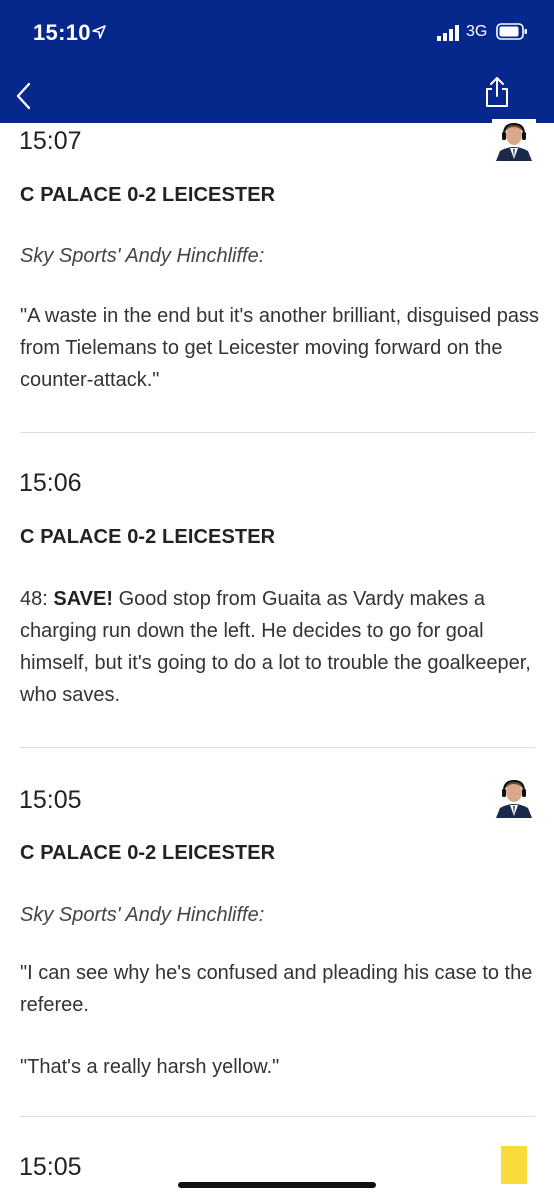 Image resolution: width=554 pixels, height=1200 pixels. I want to click on status-time: 15:10, so click(62, 32).